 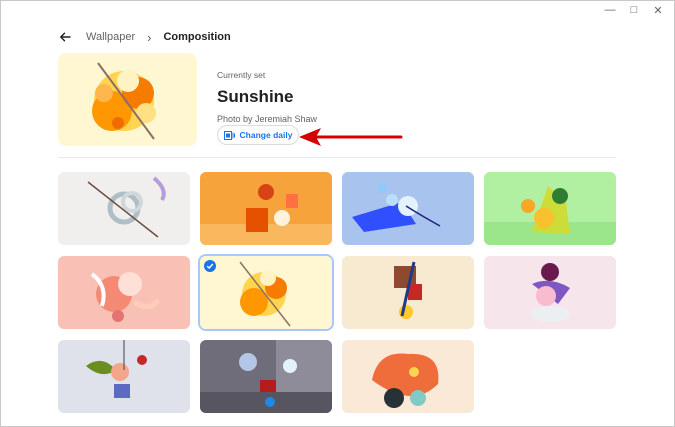 I want to click on back-button, so click(x=65, y=37).